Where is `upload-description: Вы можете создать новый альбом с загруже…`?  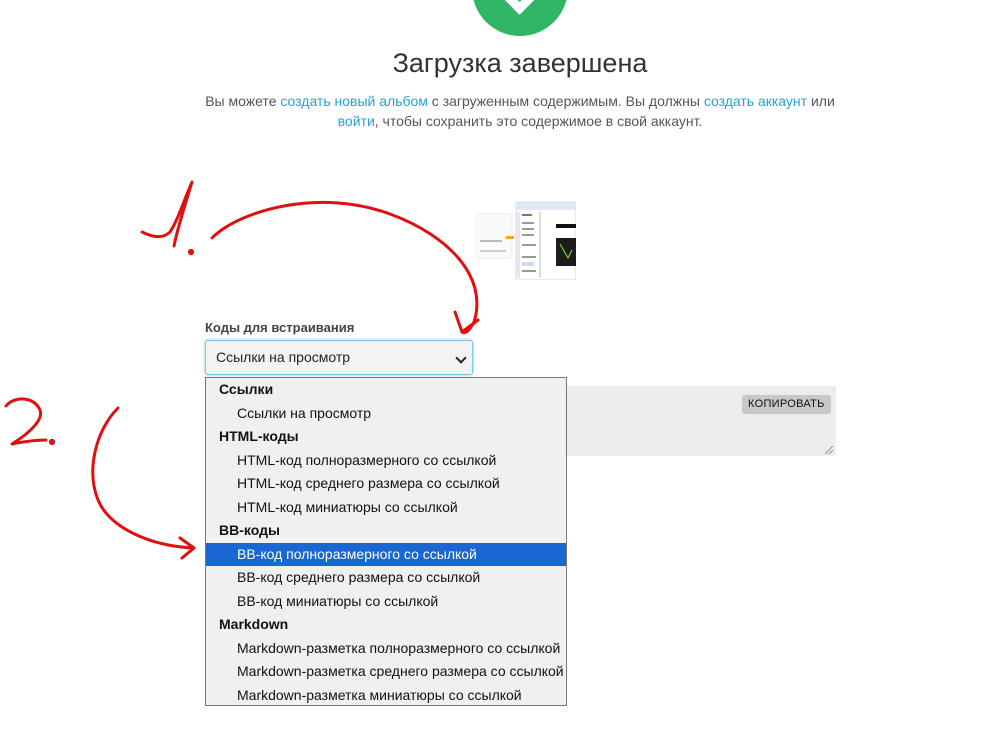 upload-description: Вы можете создать новый альбом с загруже… is located at coordinates (520, 111).